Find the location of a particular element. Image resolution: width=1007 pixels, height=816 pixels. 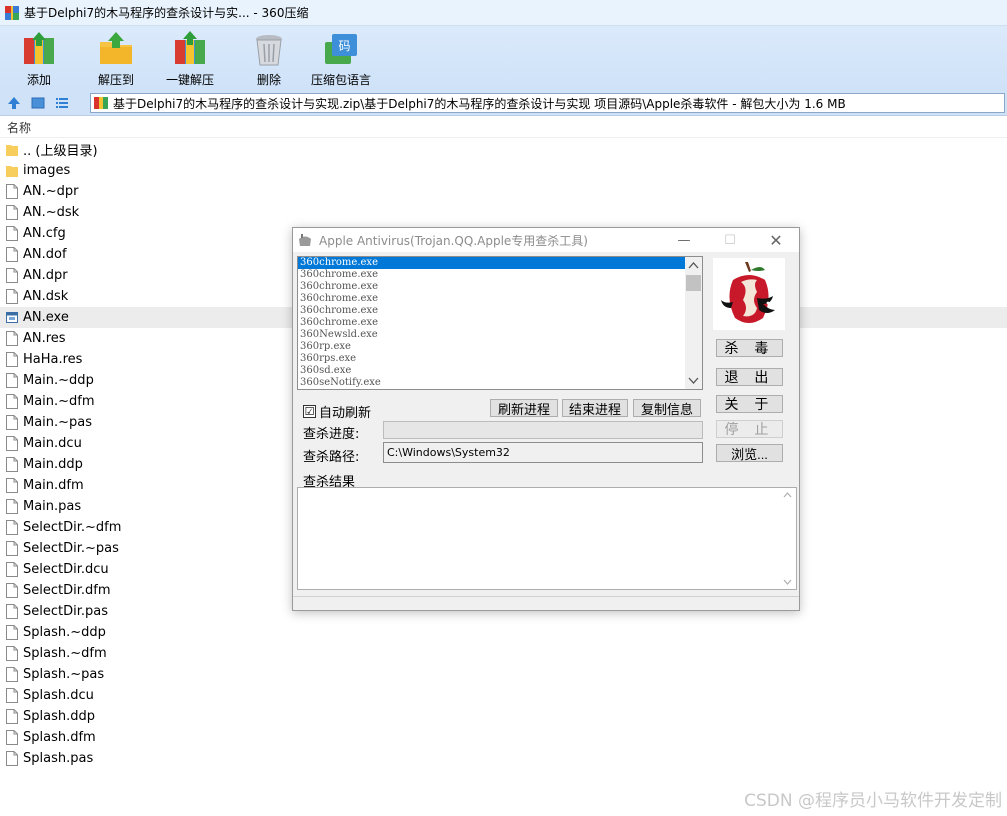

file-name: SelectDir.dcu is located at coordinates (66, 569).